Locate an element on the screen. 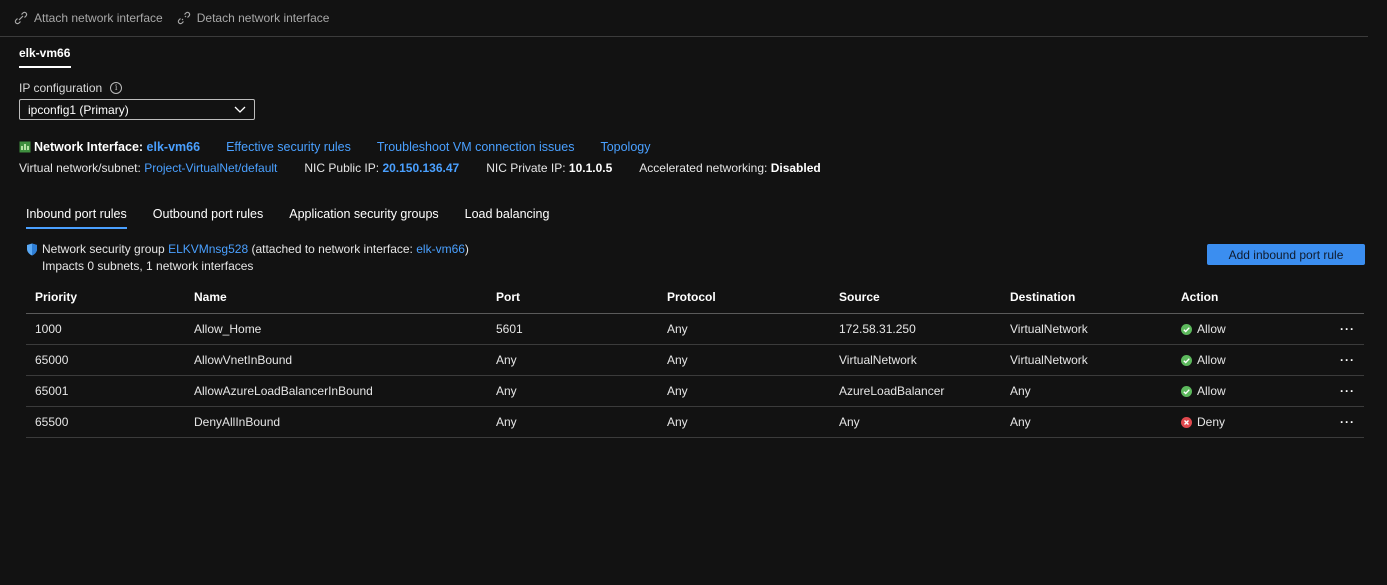 Image resolution: width=1387 pixels, height=585 pixels. tab-outbound-port-rules: Outbound port rules is located at coordinates (208, 218).